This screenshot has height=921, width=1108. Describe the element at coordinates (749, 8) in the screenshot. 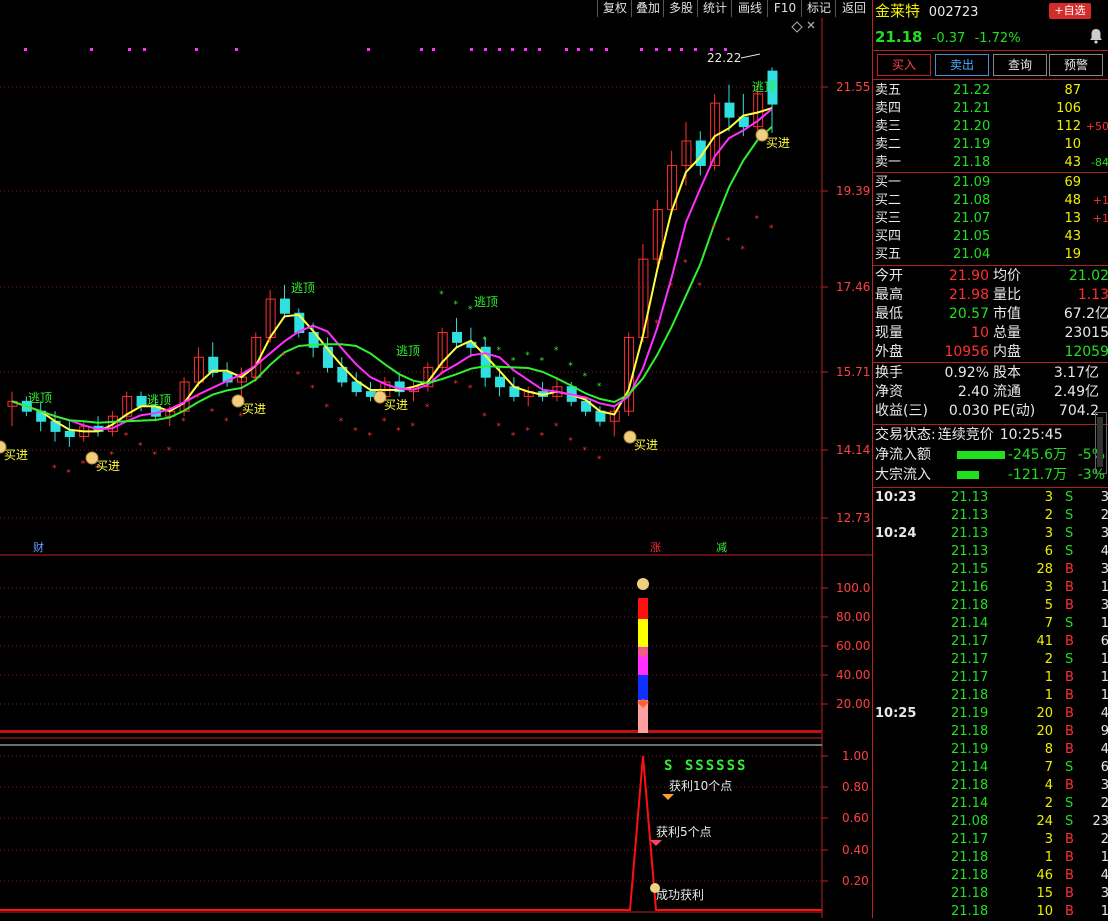

I see `toolbar-5: 画线` at that location.